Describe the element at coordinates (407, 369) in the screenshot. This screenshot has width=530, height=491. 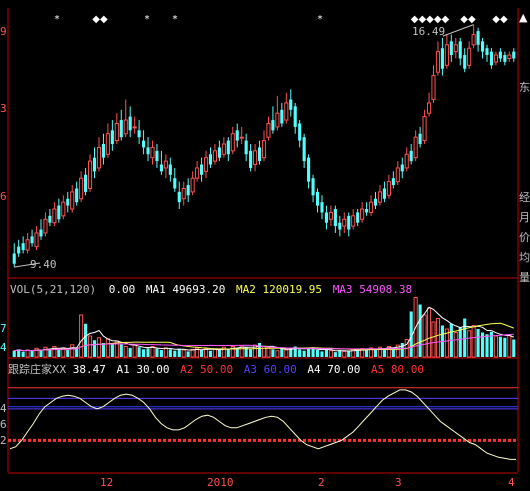
I see `a5-value: 80.00` at that location.